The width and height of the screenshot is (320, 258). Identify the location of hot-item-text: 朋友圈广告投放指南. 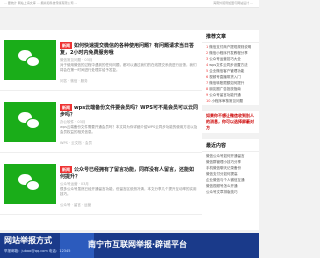
(225, 89).